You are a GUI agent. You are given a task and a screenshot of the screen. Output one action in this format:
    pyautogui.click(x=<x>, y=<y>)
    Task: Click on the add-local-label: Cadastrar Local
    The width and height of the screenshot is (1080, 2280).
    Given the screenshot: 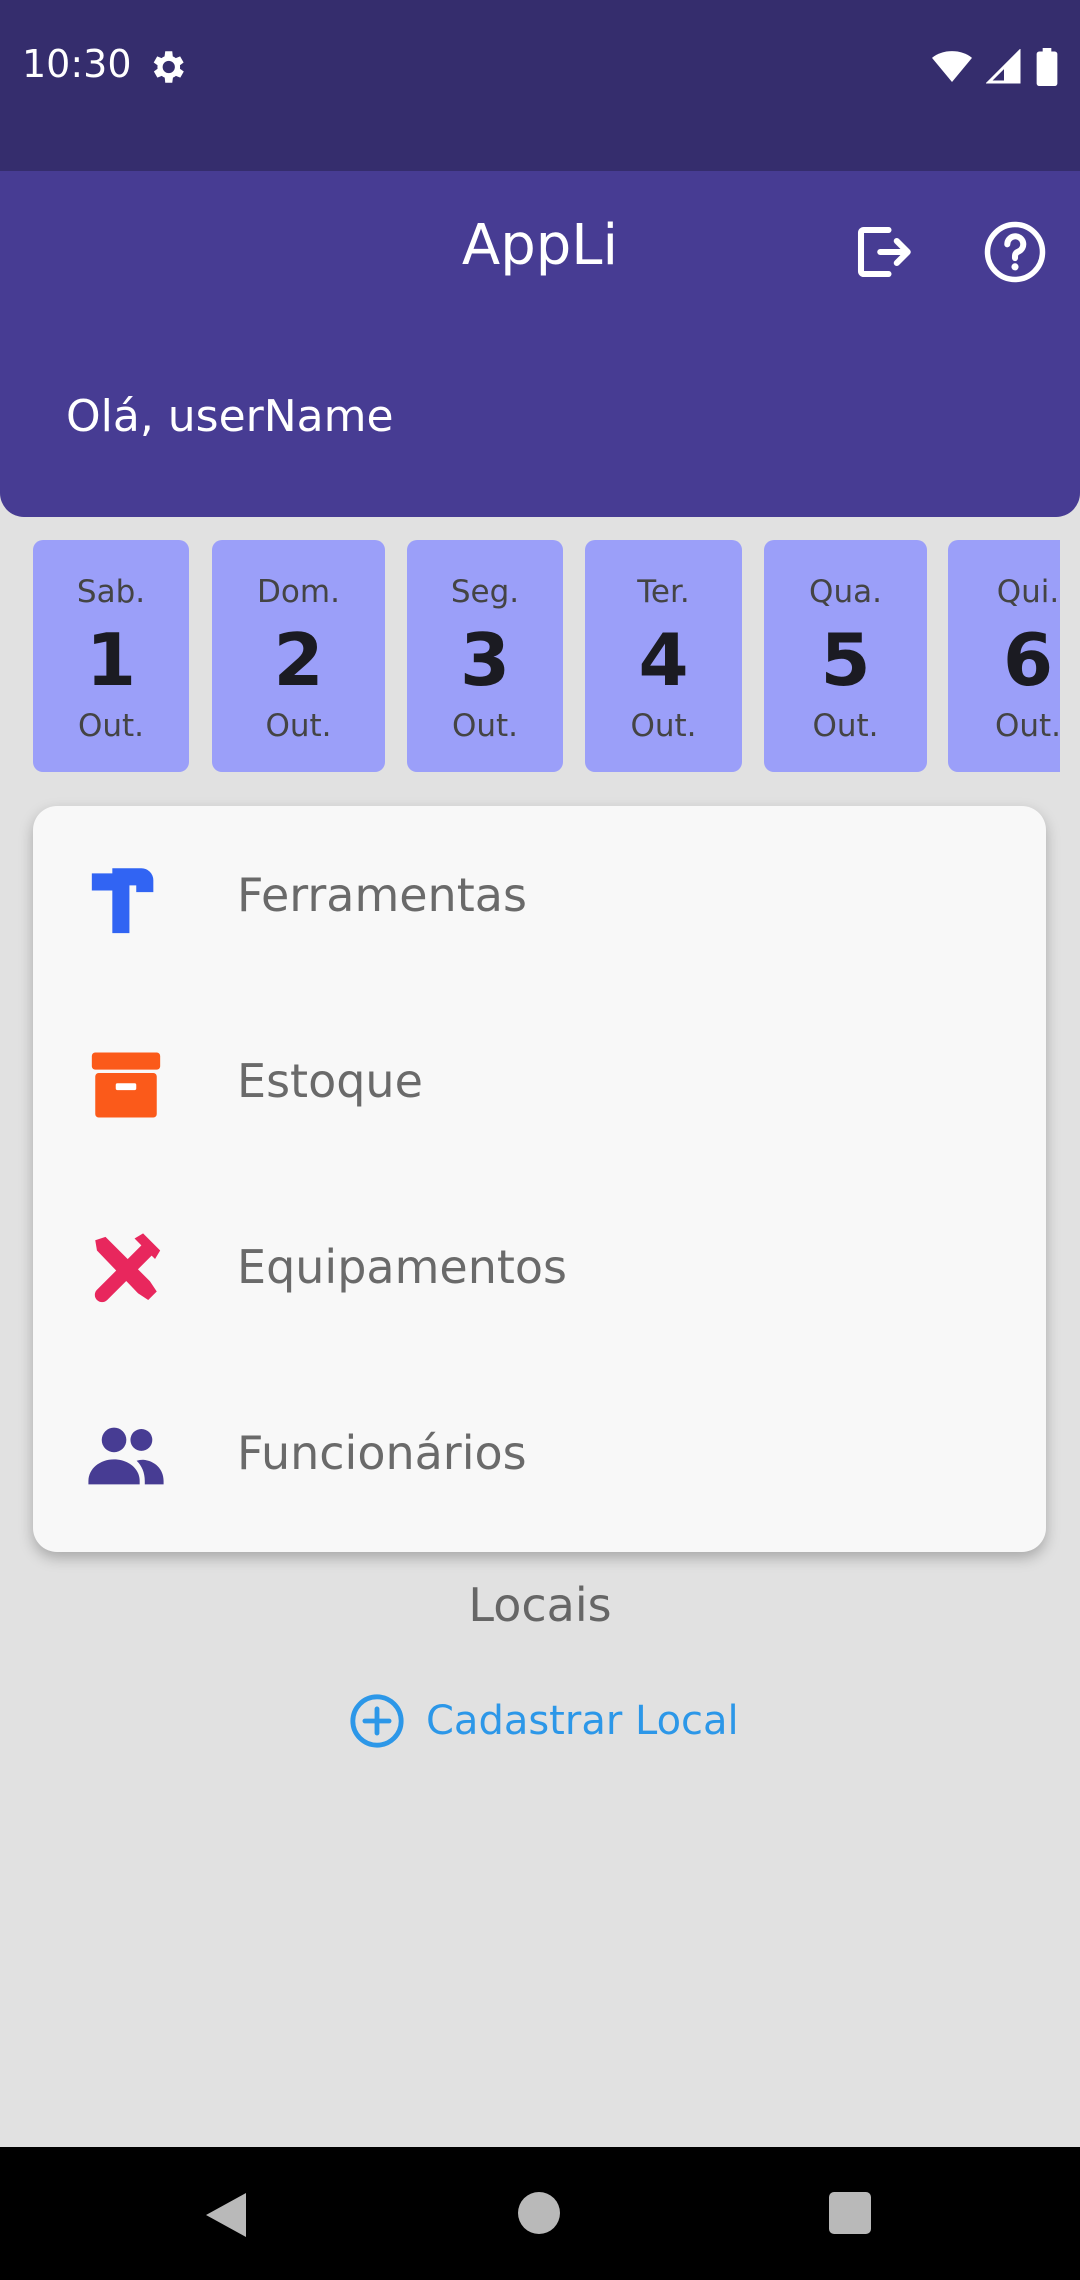 What is the action you would take?
    pyautogui.click(x=582, y=1721)
    